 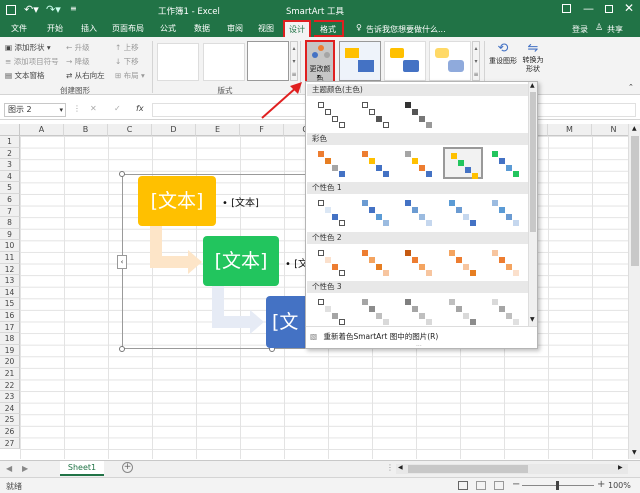 What do you see at coordinates (93, 108) in the screenshot?
I see `cancel-icon: ✕` at bounding box center [93, 108].